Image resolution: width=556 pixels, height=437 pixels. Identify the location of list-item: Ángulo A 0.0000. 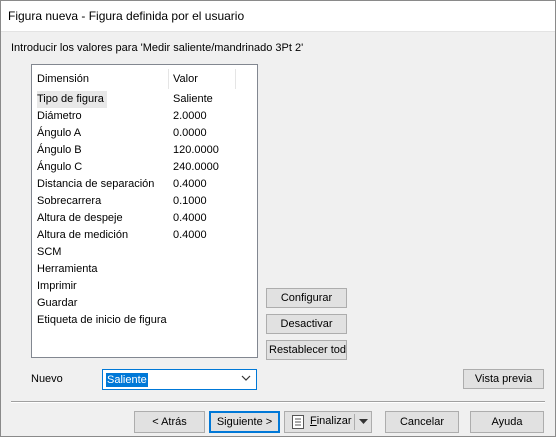
(144, 133).